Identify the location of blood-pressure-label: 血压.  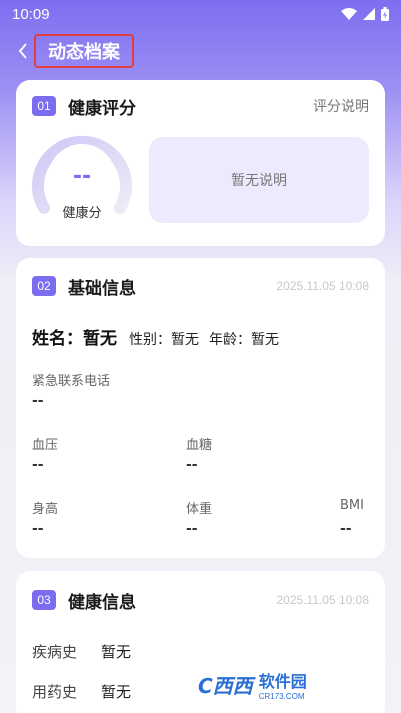
(45, 445).